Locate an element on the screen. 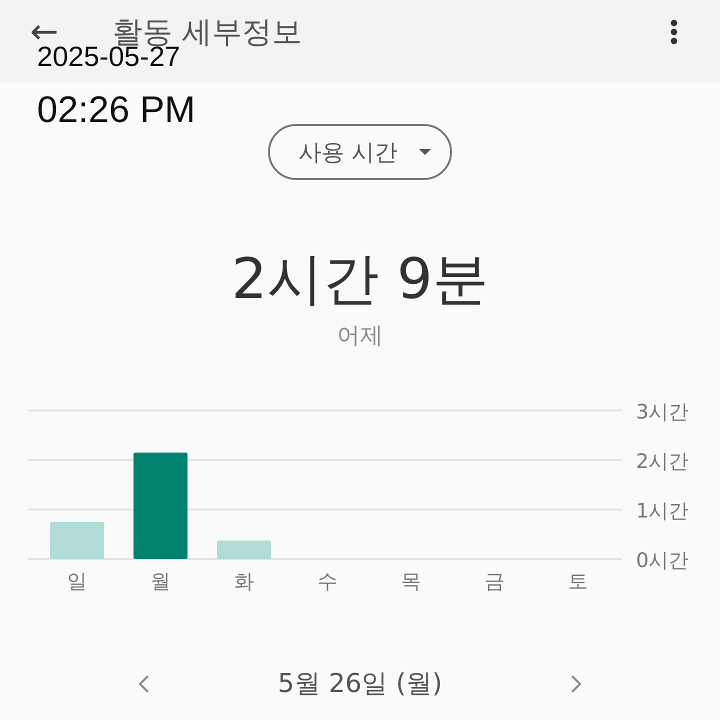  next-icon is located at coordinates (576, 684).